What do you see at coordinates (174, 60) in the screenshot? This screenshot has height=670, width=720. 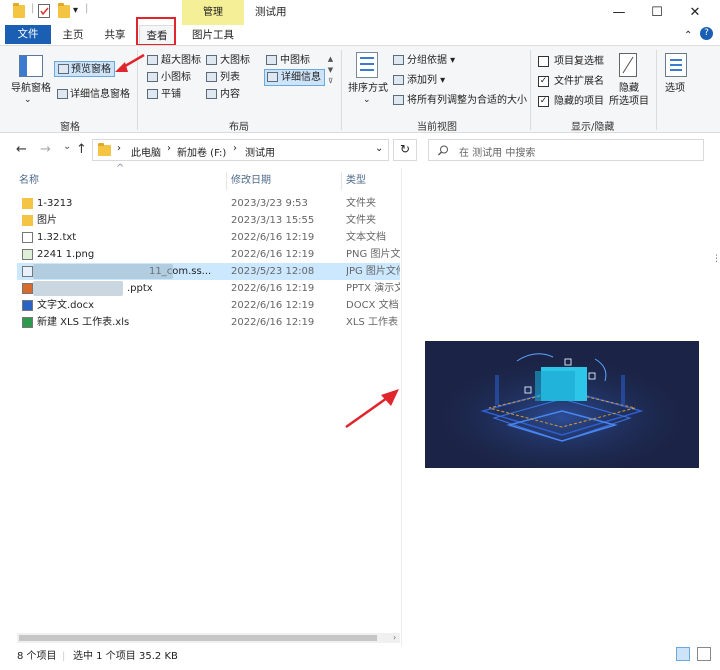 I see `layout-extra-large-icons: 超大图标` at bounding box center [174, 60].